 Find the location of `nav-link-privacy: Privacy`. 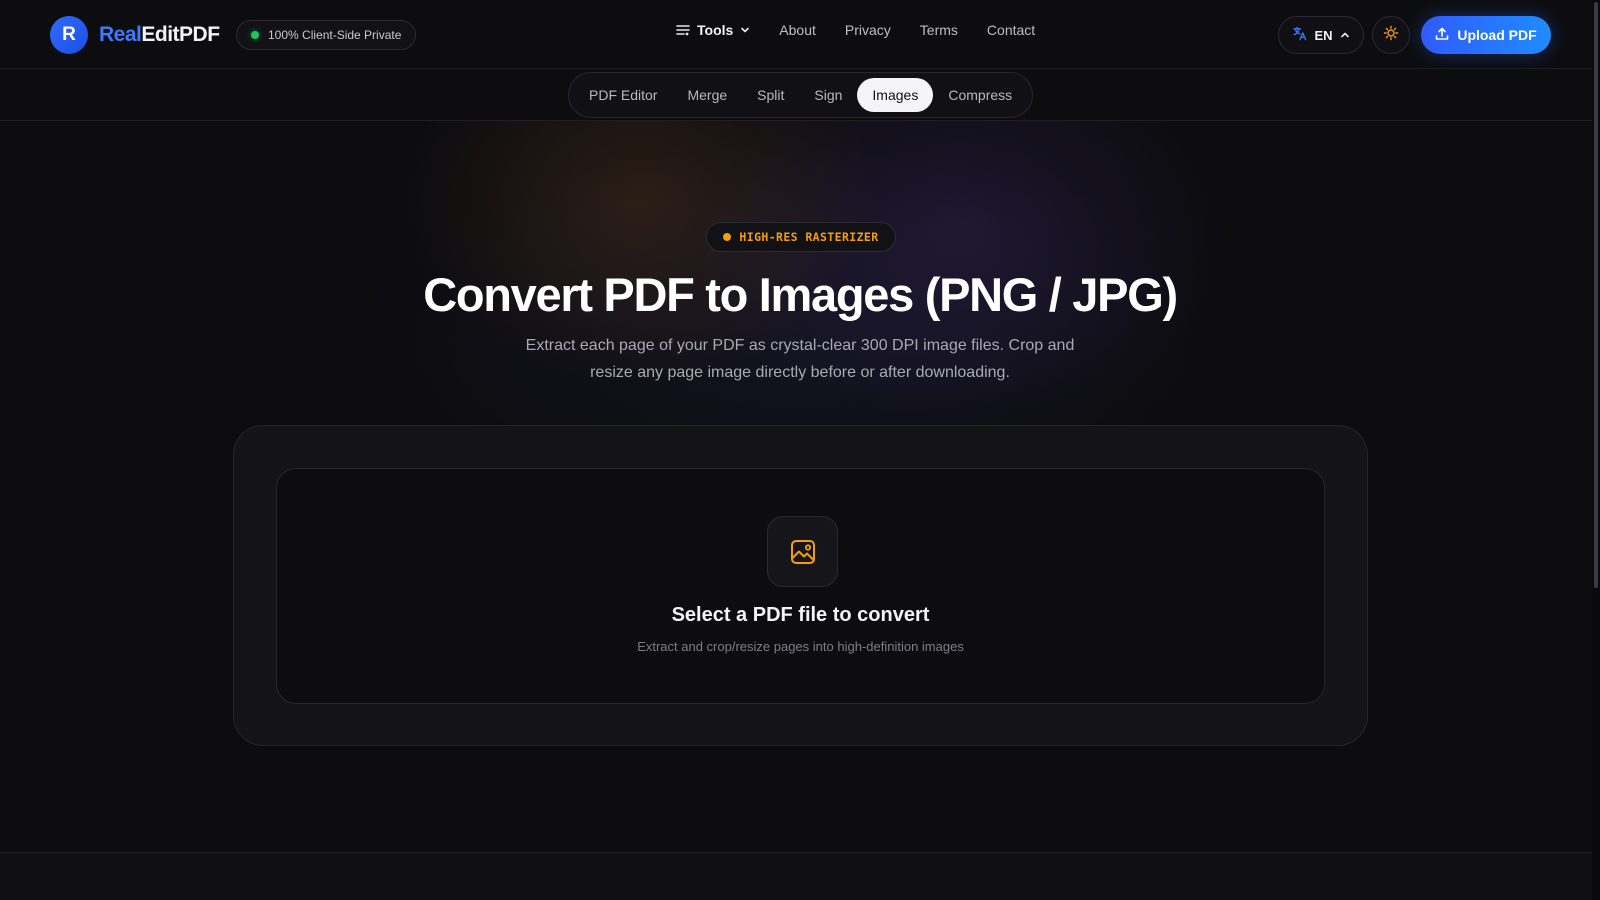

nav-link-privacy: Privacy is located at coordinates (868, 30).